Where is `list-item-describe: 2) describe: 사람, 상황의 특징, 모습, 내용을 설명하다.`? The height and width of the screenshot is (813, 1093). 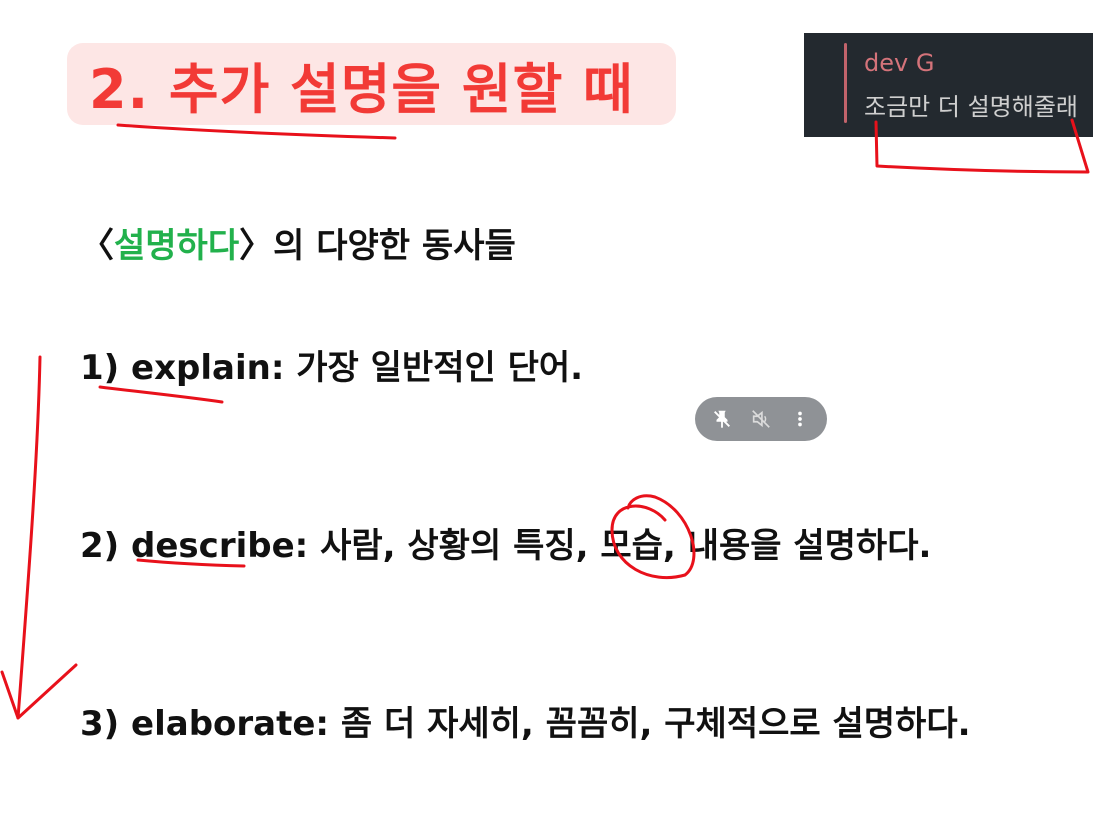
list-item-describe: 2) describe: 사람, 상황의 특징, 모습, 내용을 설명하다. is located at coordinates (506, 546).